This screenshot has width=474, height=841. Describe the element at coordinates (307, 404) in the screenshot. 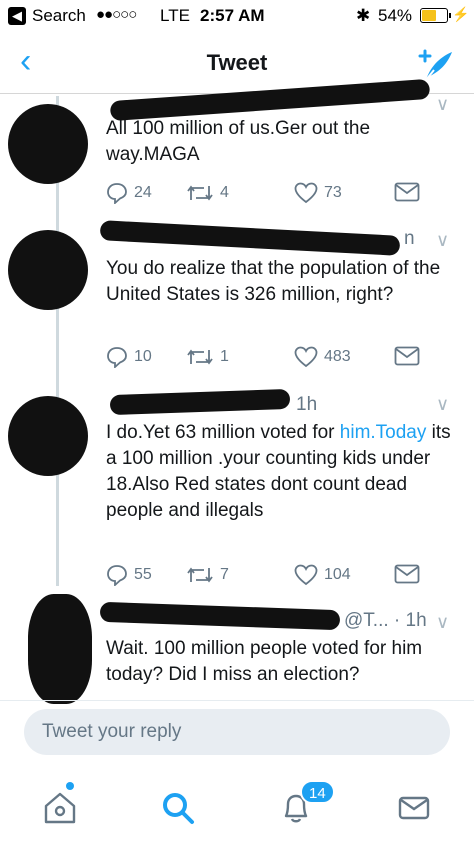

I see `tweet-meta: 1h` at that location.